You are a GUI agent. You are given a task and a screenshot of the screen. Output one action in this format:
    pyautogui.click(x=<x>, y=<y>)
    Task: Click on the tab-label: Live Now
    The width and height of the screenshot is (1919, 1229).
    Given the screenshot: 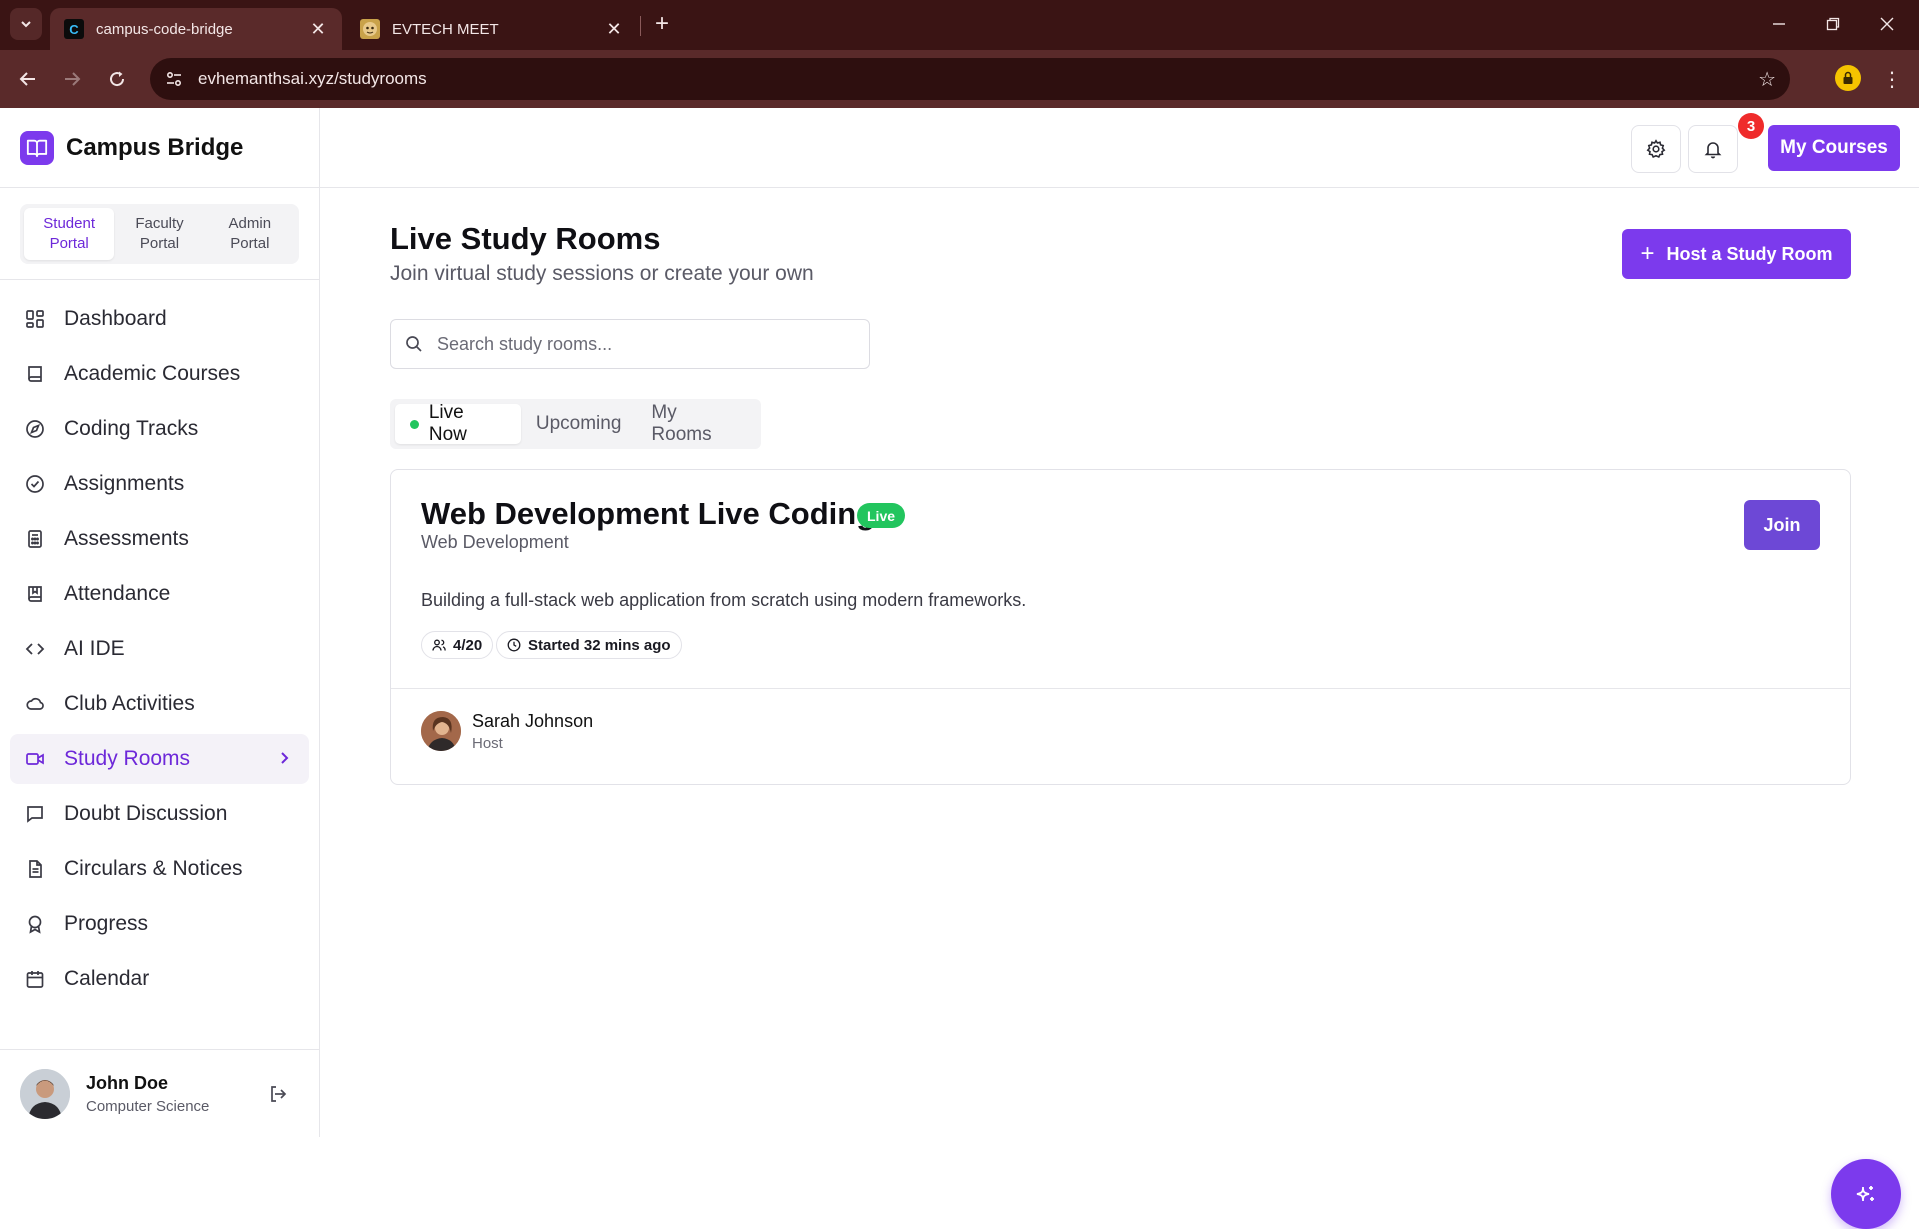 What is the action you would take?
    pyautogui.click(x=447, y=423)
    